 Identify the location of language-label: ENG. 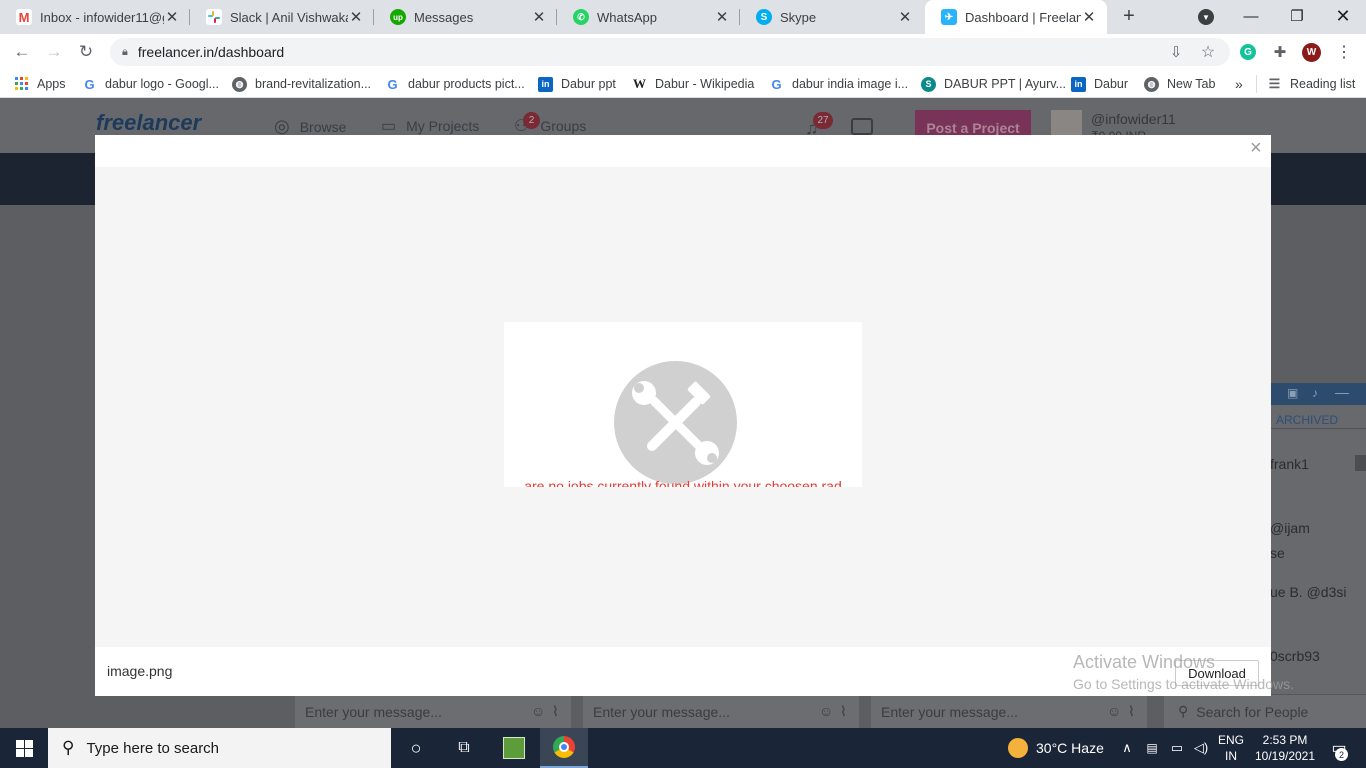
(1230, 740).